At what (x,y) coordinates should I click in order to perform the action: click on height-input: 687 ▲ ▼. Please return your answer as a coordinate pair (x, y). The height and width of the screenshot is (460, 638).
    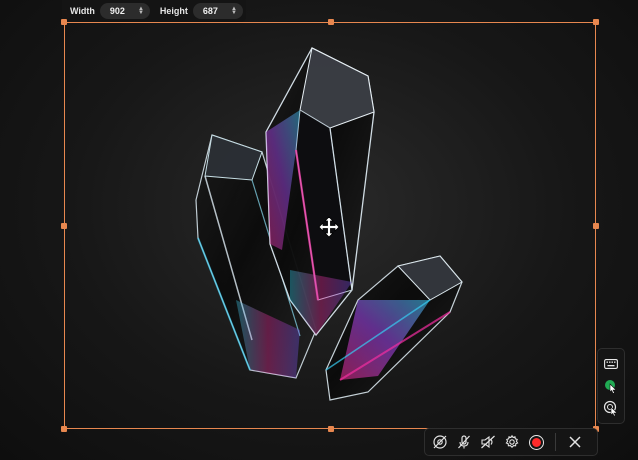
    Looking at the image, I should click on (217, 11).